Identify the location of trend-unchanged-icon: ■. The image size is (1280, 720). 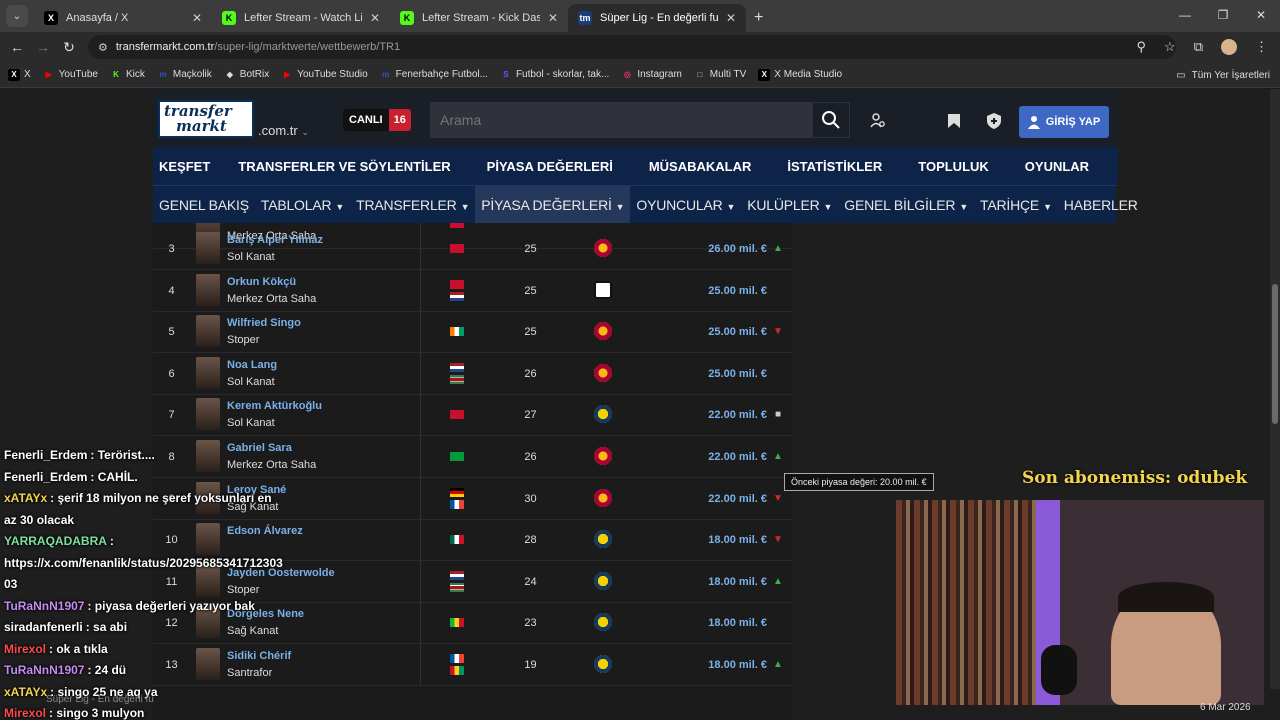
(778, 415).